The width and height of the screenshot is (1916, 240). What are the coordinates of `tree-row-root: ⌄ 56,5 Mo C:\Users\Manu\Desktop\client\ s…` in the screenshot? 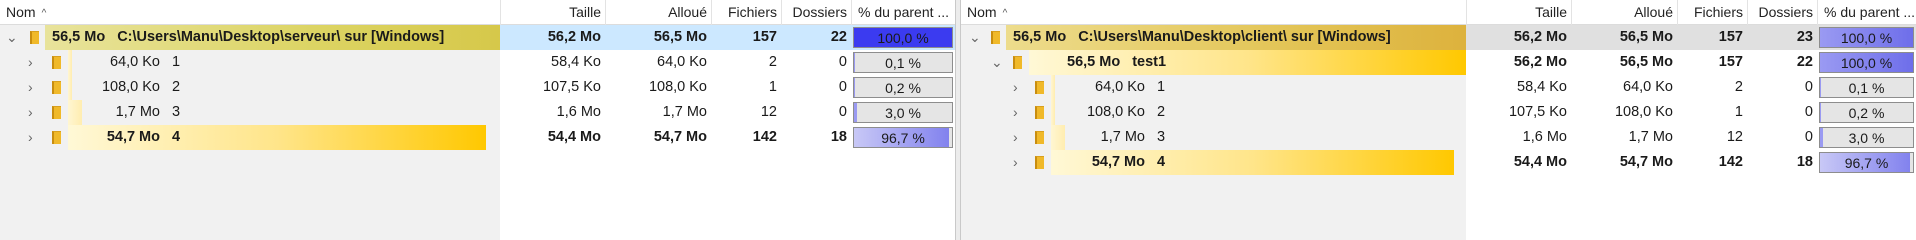 It's located at (1438, 37).